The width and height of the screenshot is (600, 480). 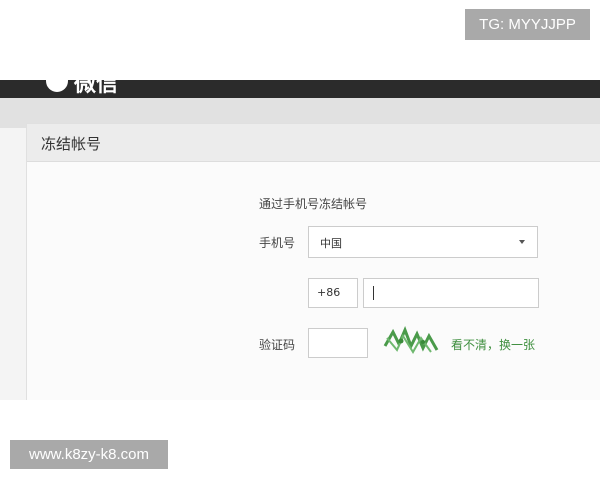 What do you see at coordinates (423, 242) in the screenshot?
I see `country-select: 中国` at bounding box center [423, 242].